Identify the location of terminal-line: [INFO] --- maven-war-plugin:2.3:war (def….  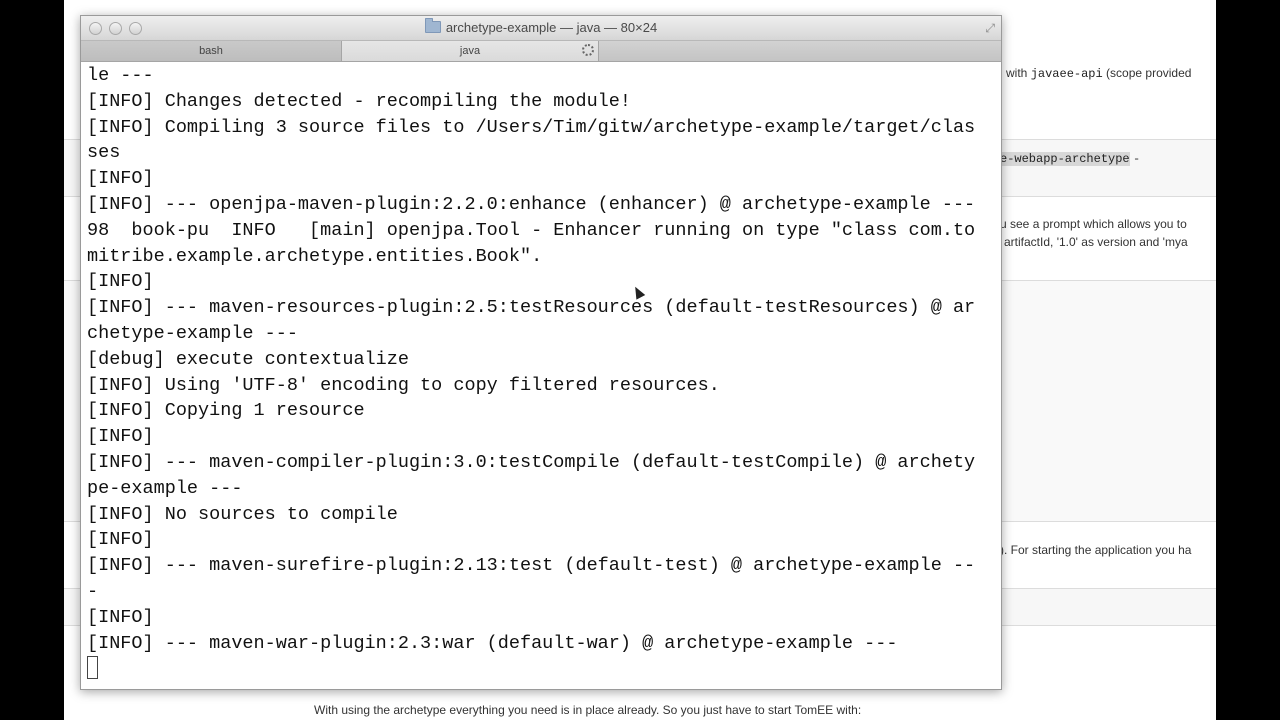
(492, 643).